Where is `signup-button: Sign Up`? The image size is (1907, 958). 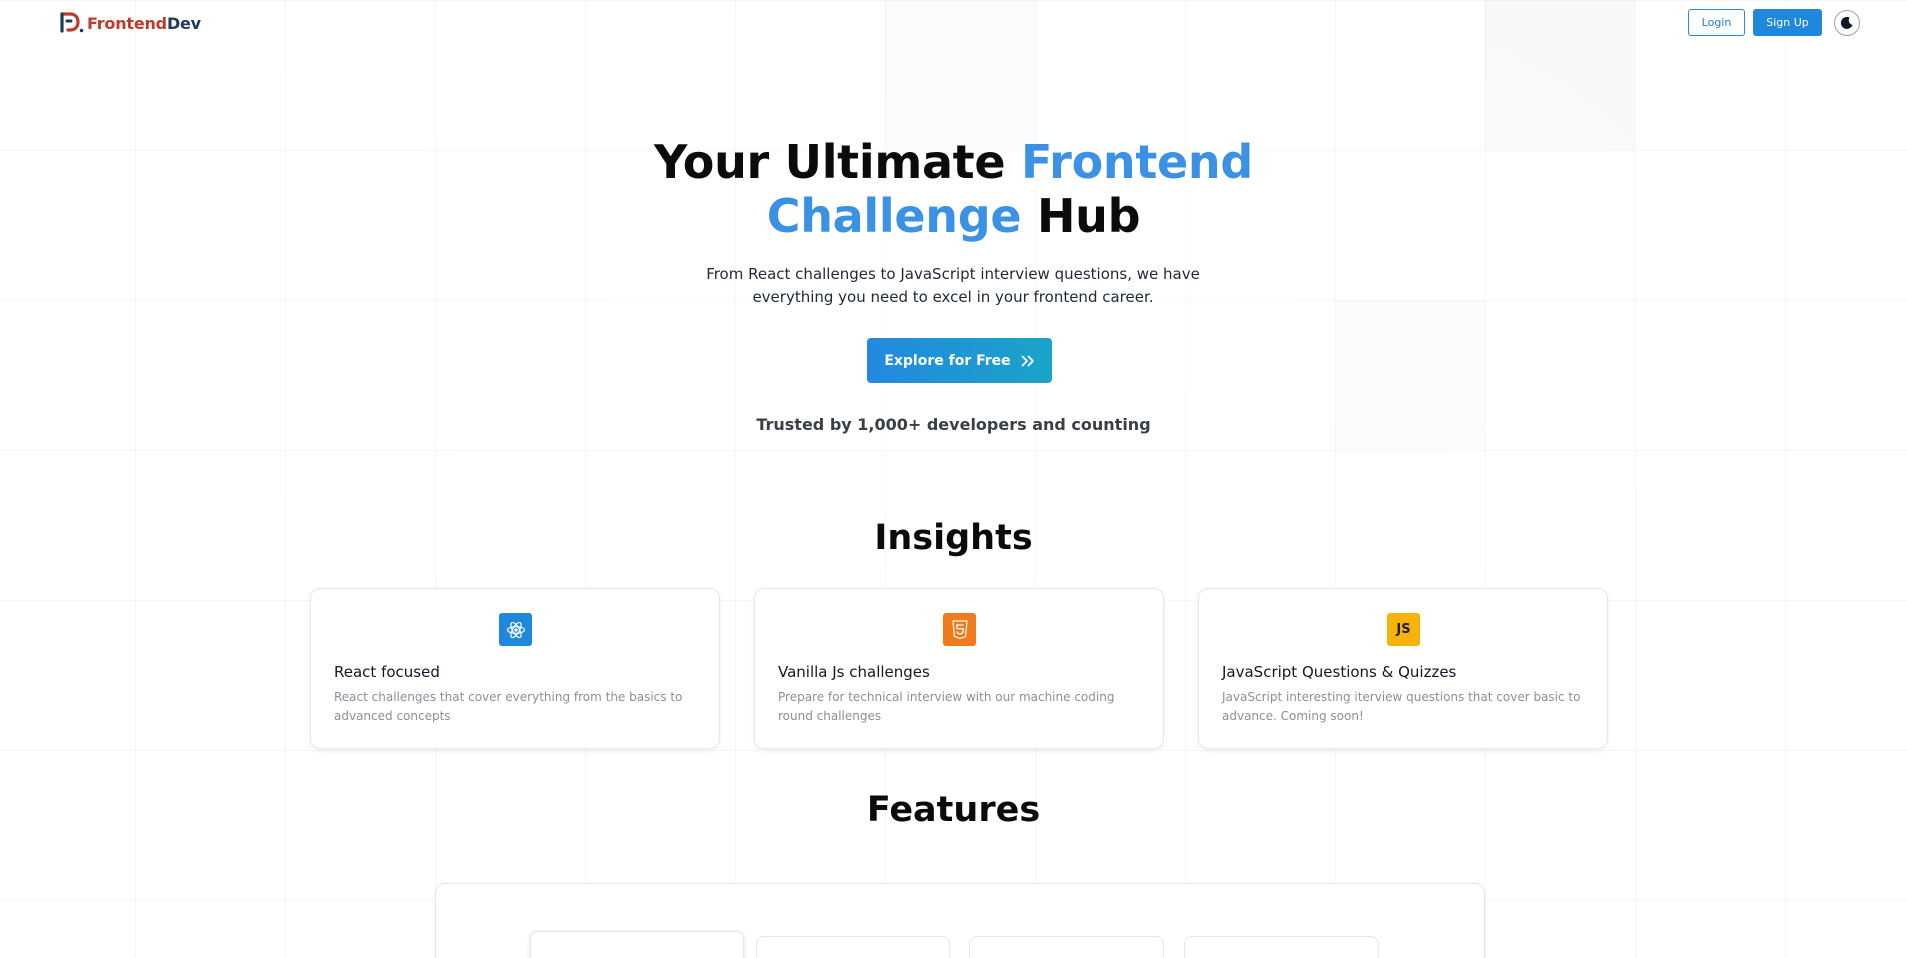 signup-button: Sign Up is located at coordinates (1787, 22).